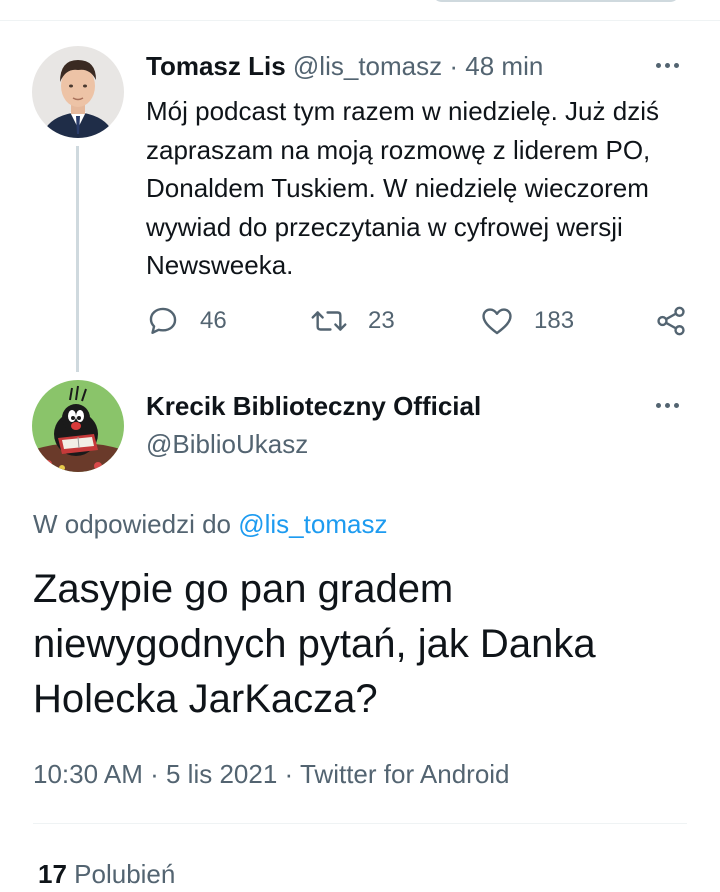 The height and width of the screenshot is (892, 720). I want to click on replying-to-label: W odpowiedzi do, so click(132, 524).